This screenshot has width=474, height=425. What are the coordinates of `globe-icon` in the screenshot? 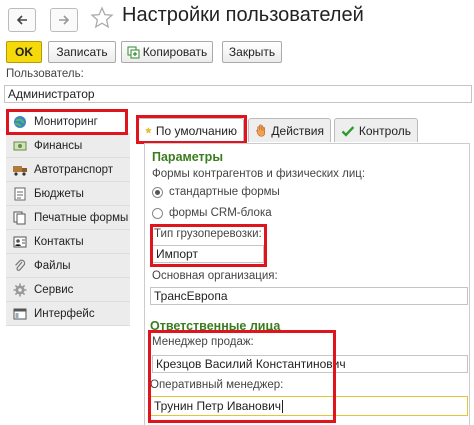 It's located at (20, 122).